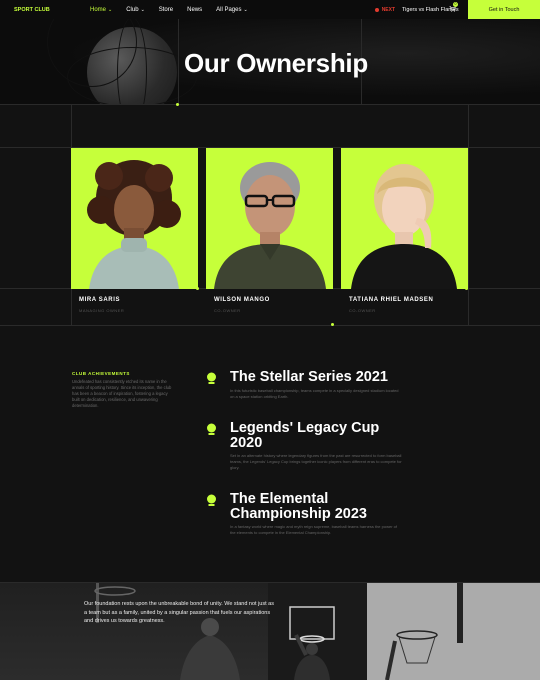 Image resolution: width=540 pixels, height=680 pixels. I want to click on owner-card: MIRA SARIS MANAGING OWNER, so click(134, 236).